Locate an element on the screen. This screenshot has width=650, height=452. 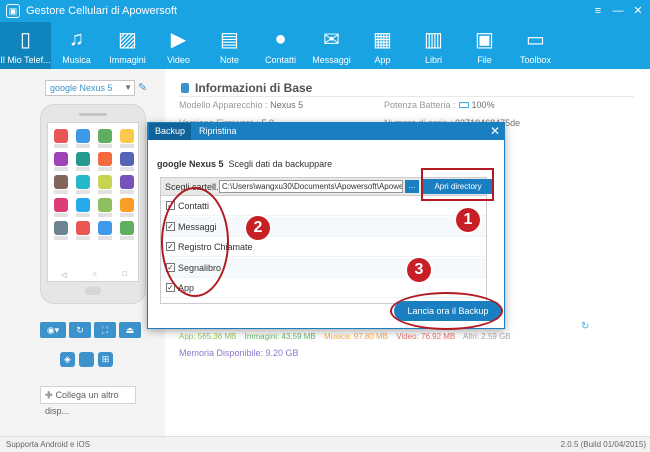
app-grid-icon: ▦ is located at coordinates (382, 39).